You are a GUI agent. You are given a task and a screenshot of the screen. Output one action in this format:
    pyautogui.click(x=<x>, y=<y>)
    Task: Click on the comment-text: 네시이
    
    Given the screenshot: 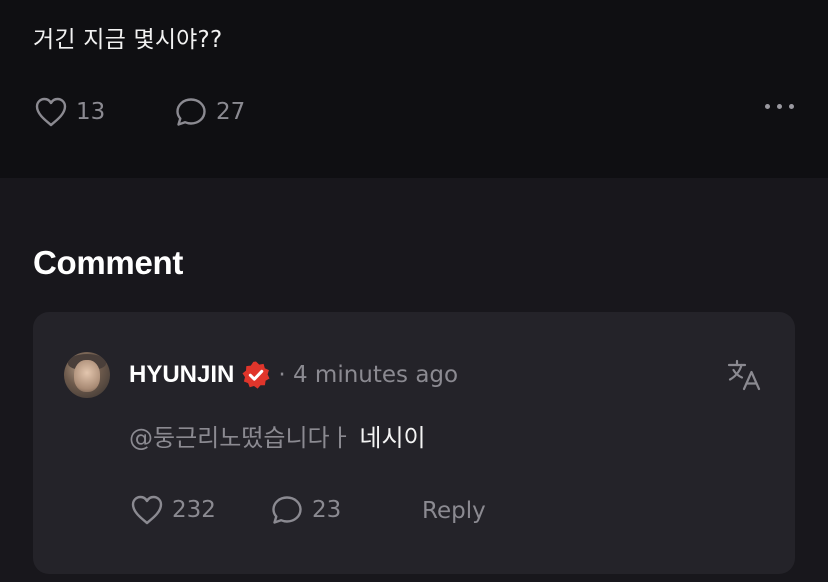 What is the action you would take?
    pyautogui.click(x=388, y=438)
    